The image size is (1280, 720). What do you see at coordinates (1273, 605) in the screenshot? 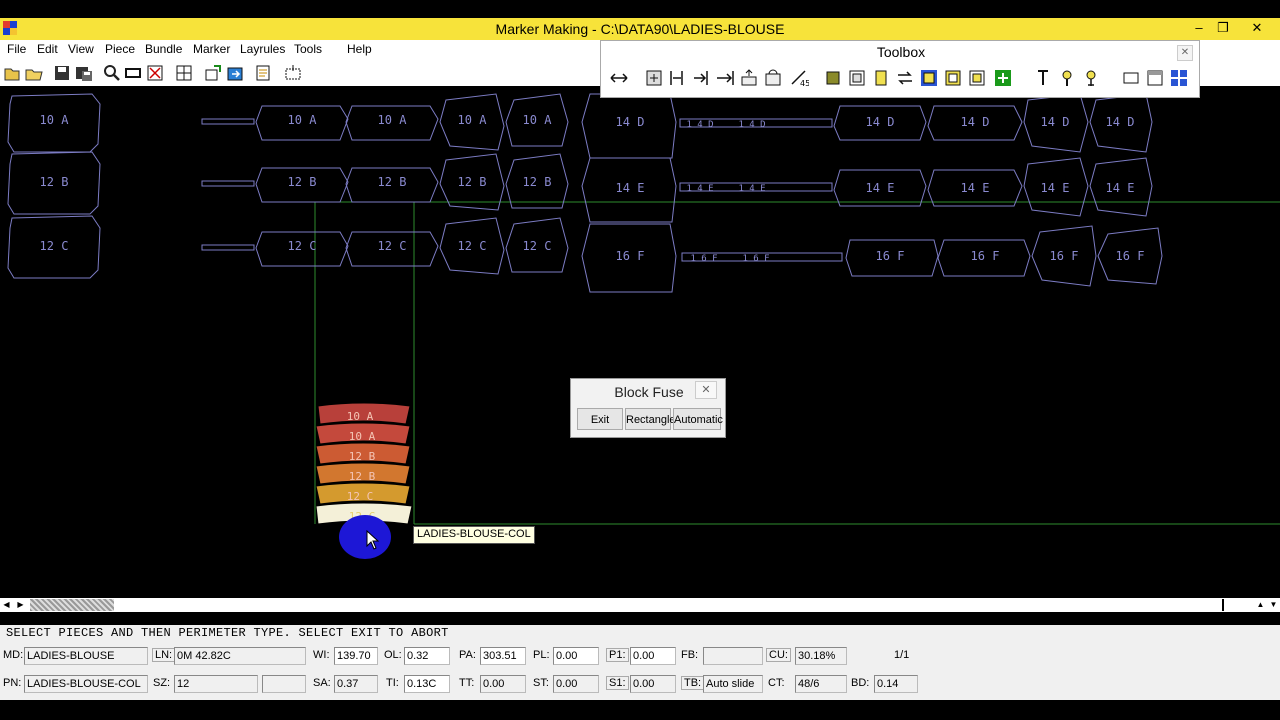
I see `scroll-down-arrow-icon: ▼` at bounding box center [1273, 605].